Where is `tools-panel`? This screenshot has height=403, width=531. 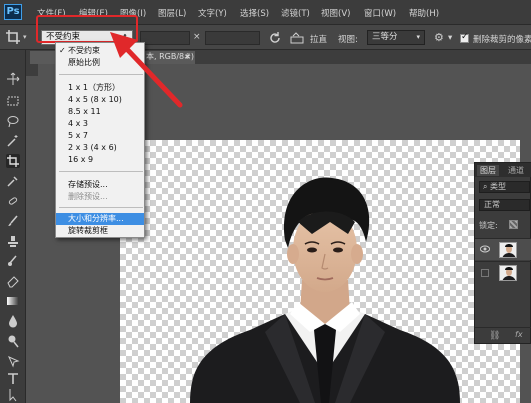 tools-panel is located at coordinates (13, 226).